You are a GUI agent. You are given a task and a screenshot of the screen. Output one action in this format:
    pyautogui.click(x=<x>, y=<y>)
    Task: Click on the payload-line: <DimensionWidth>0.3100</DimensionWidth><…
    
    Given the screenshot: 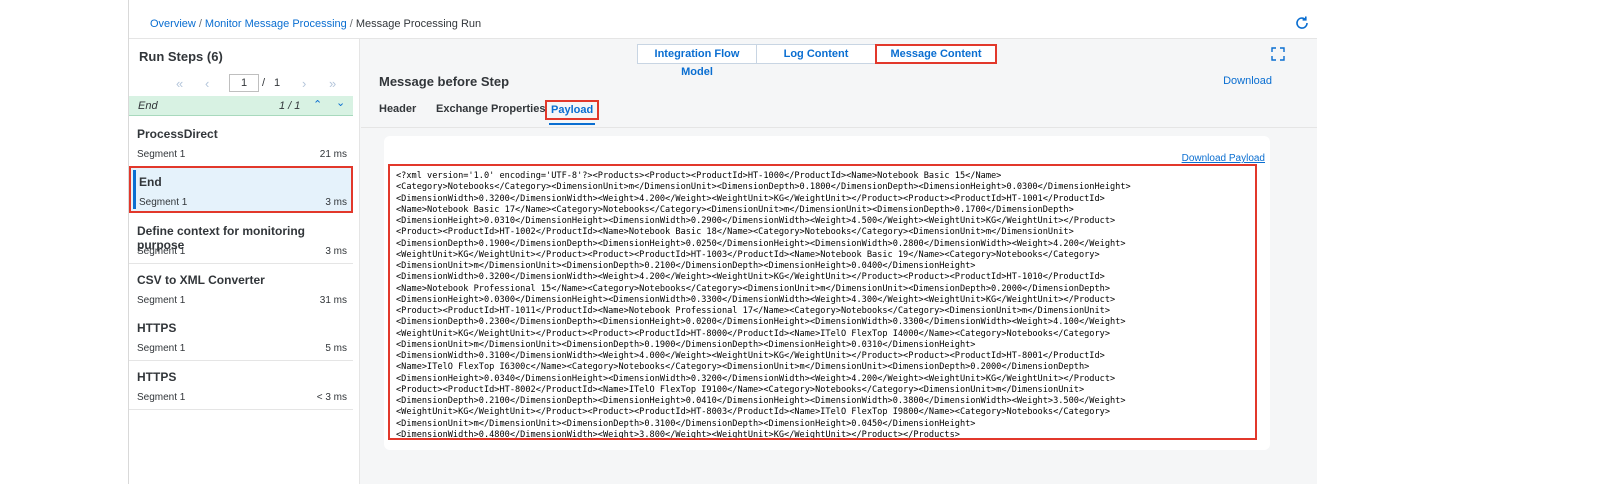 What is the action you would take?
    pyautogui.click(x=750, y=356)
    